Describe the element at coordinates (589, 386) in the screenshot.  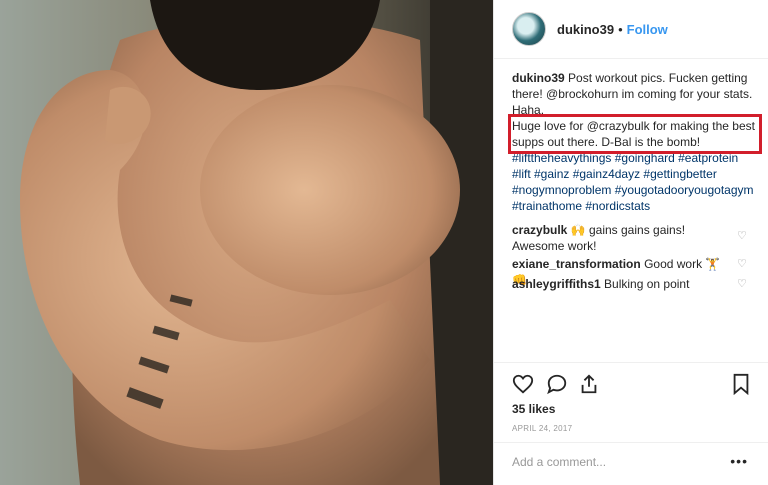
I see `share-icon` at that location.